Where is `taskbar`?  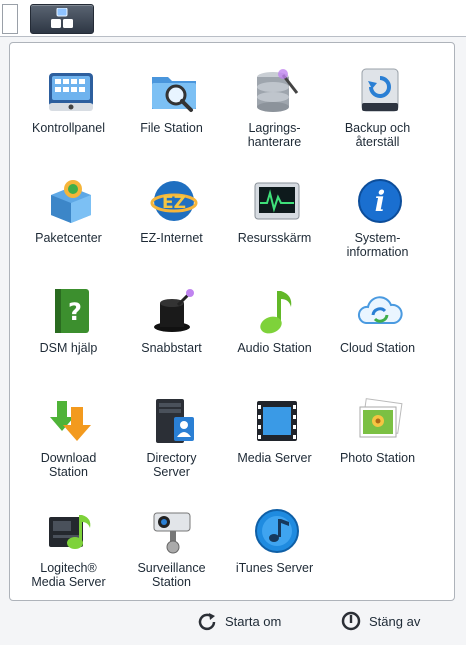
taskbar is located at coordinates (233, 18).